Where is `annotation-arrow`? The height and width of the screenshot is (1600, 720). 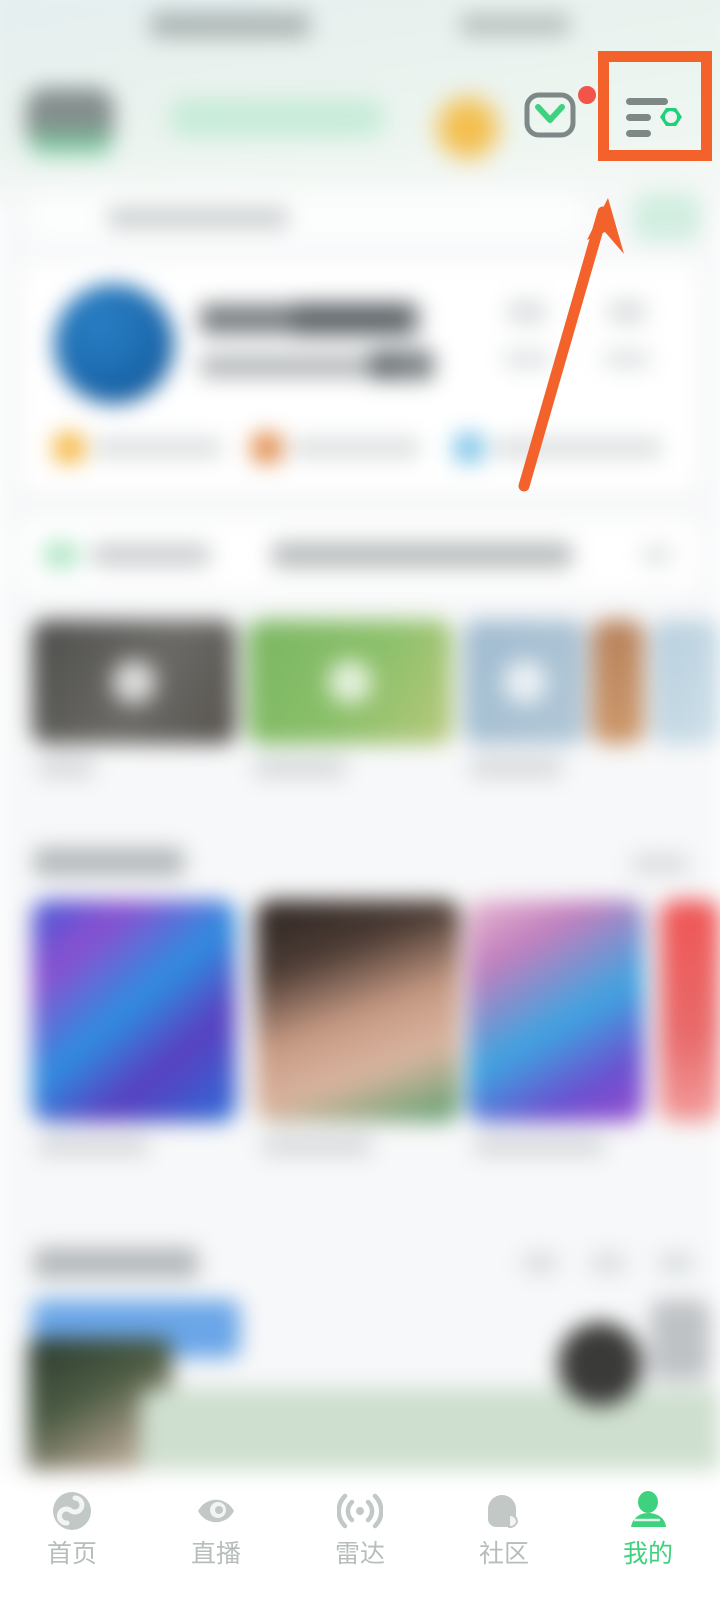
annotation-arrow is located at coordinates (571, 345).